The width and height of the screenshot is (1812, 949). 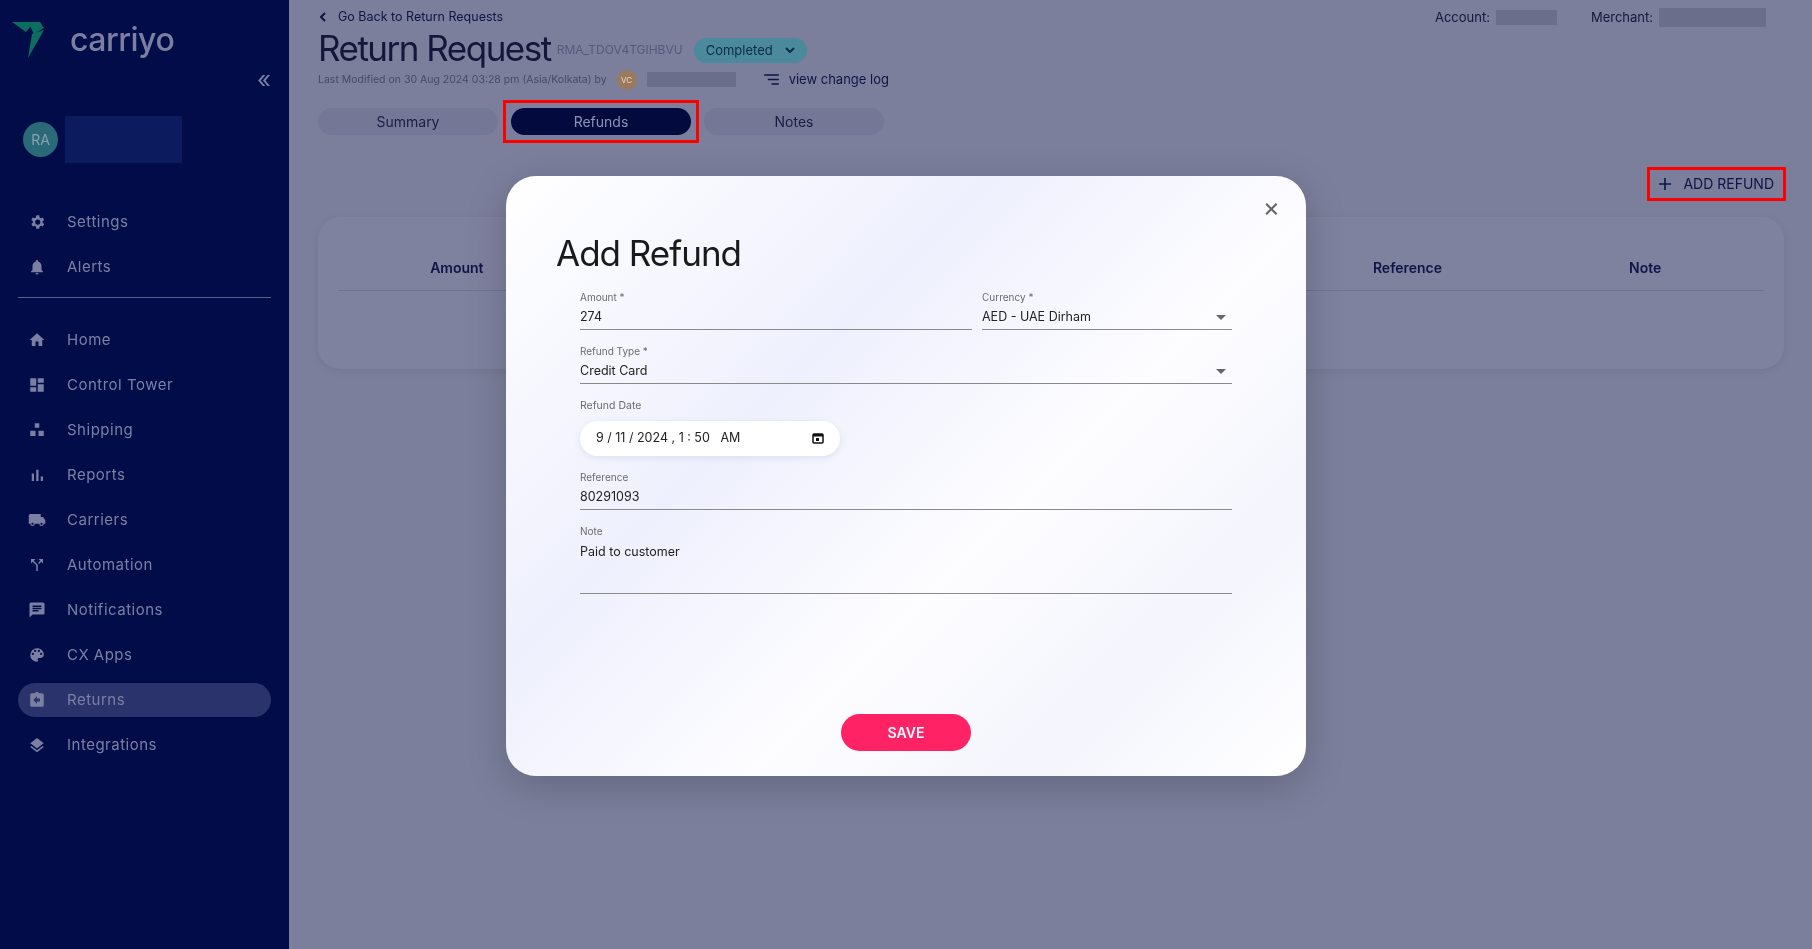 What do you see at coordinates (1107, 310) in the screenshot?
I see `select-field: Currency * AED - UAE Dirham` at bounding box center [1107, 310].